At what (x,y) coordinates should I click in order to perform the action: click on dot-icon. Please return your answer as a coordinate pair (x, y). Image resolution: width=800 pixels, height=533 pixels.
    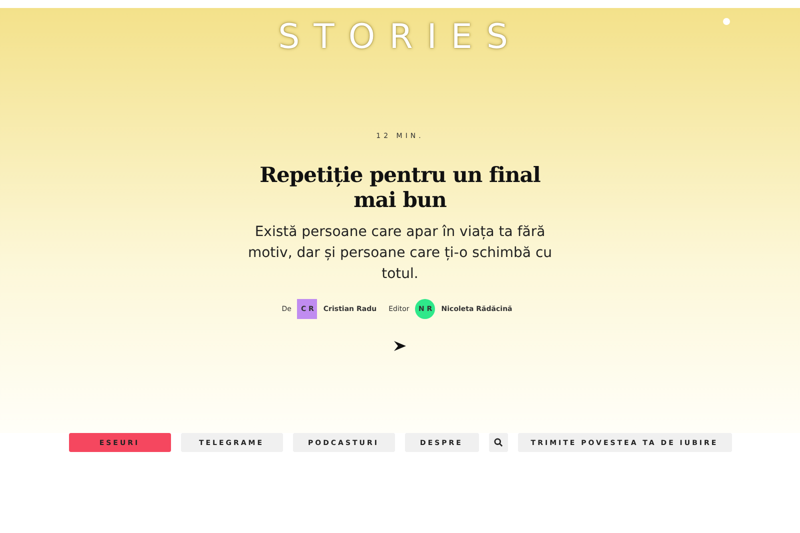
    Looking at the image, I should click on (726, 21).